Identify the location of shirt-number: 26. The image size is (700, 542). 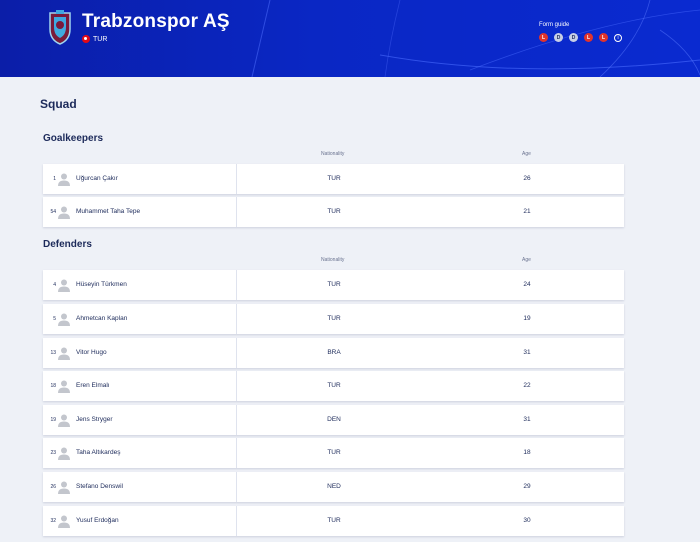
(53, 487).